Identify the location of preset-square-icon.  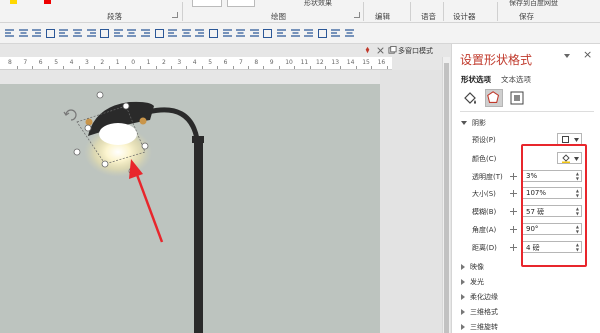
(565, 139).